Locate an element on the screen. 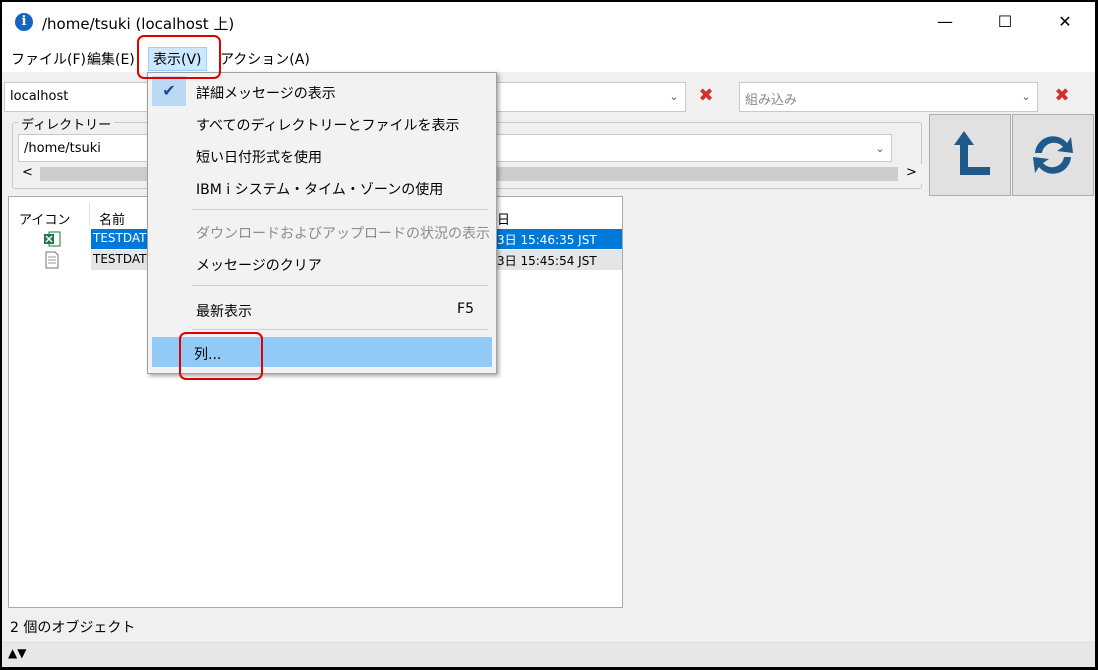 The width and height of the screenshot is (1098, 670). column-icon-header: アイコン is located at coordinates (44, 218).